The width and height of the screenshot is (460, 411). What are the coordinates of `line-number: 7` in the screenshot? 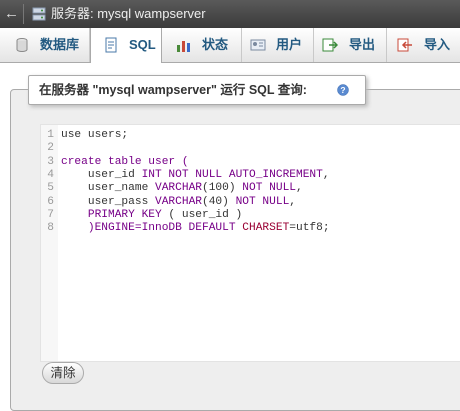 It's located at (50, 214).